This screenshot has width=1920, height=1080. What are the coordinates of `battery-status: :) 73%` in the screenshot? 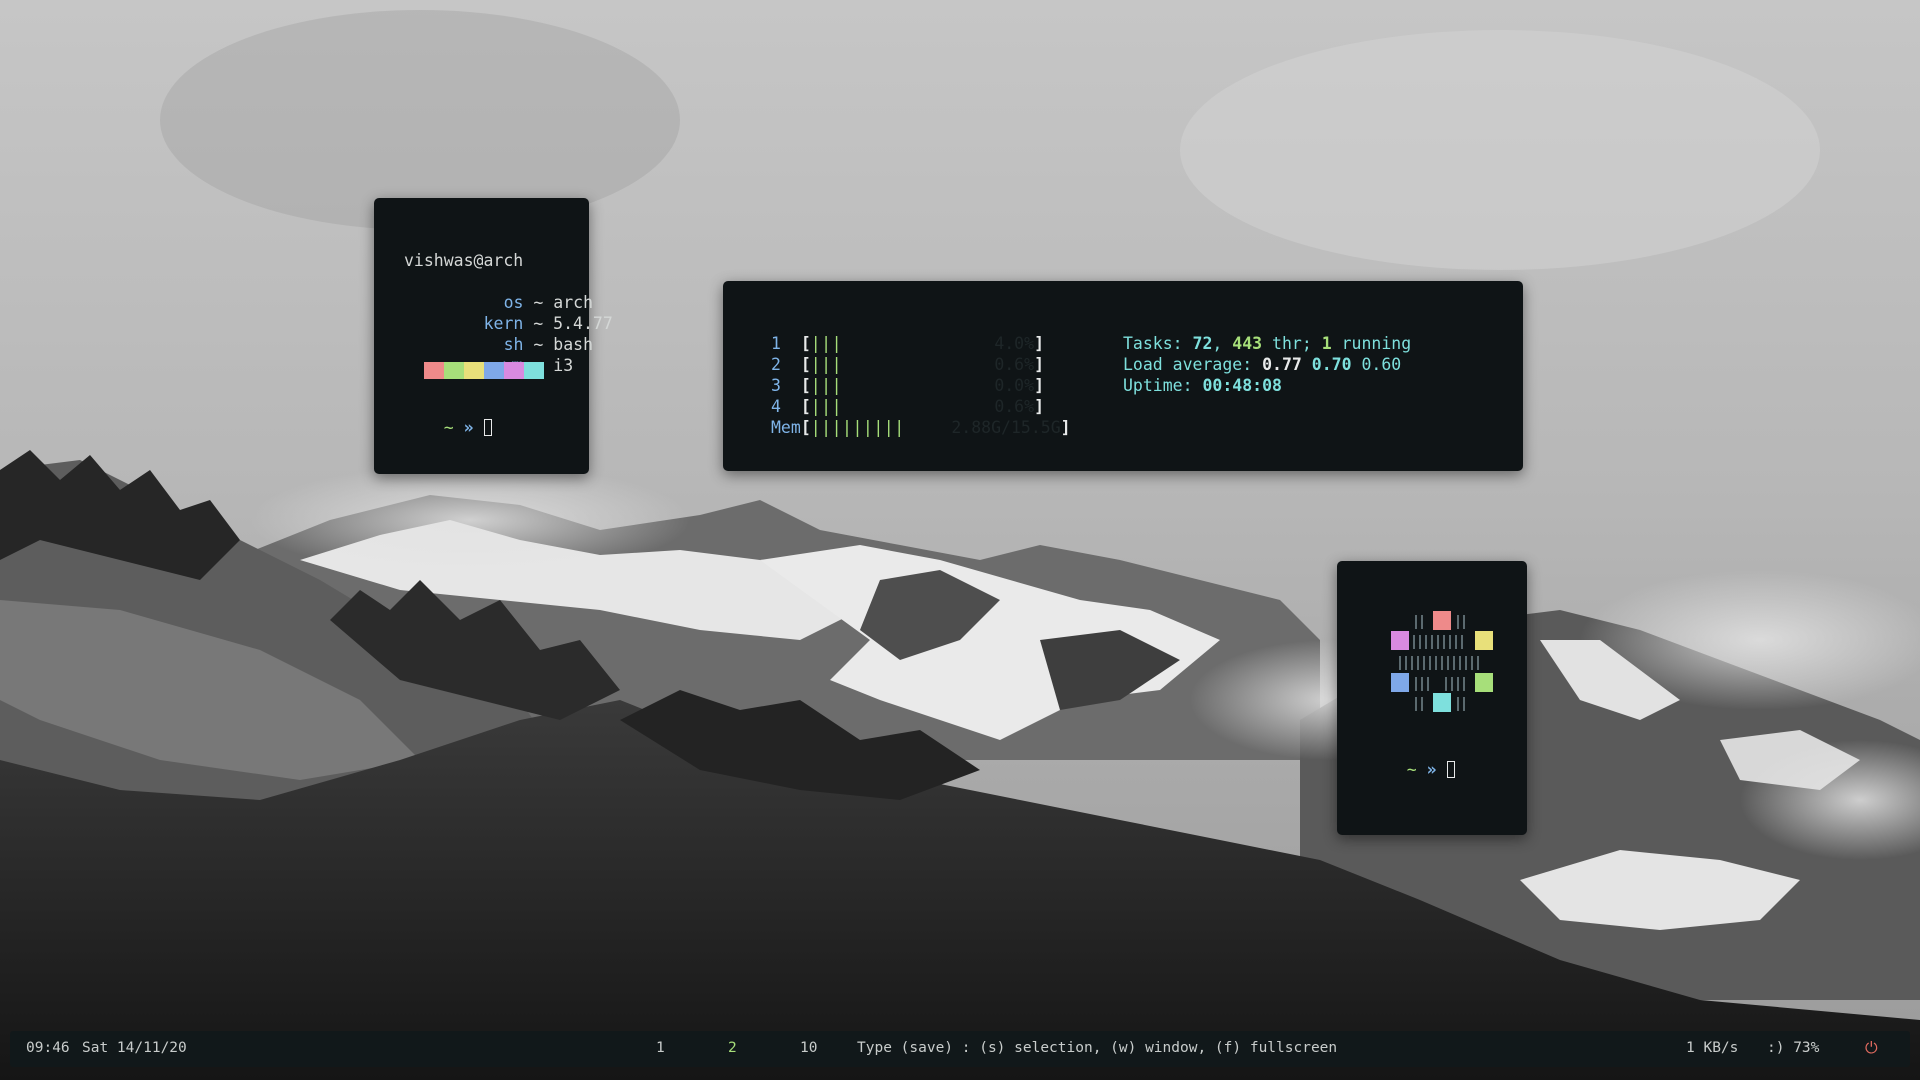 It's located at (1793, 1048).